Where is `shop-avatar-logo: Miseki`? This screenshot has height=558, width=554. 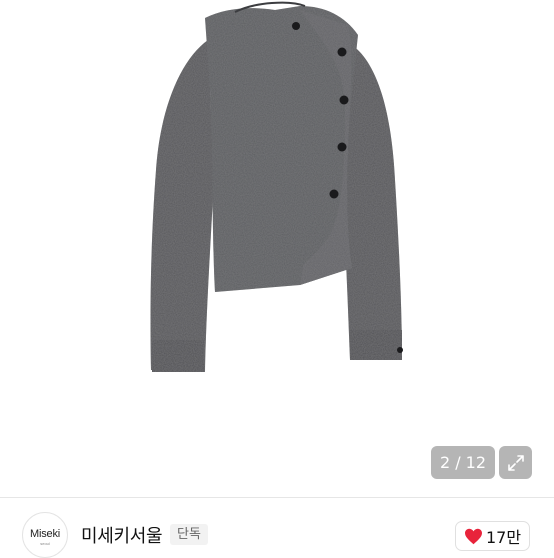
shop-avatar-logo: Miseki is located at coordinates (45, 534).